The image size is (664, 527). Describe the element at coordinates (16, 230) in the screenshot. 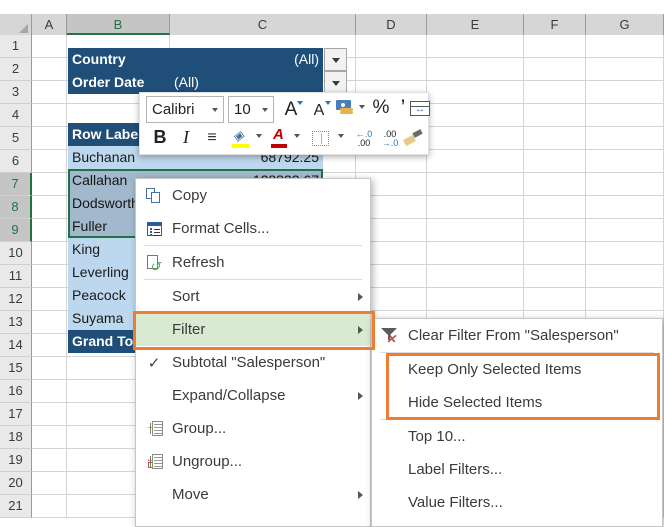

I see `row-header-9: 9` at that location.